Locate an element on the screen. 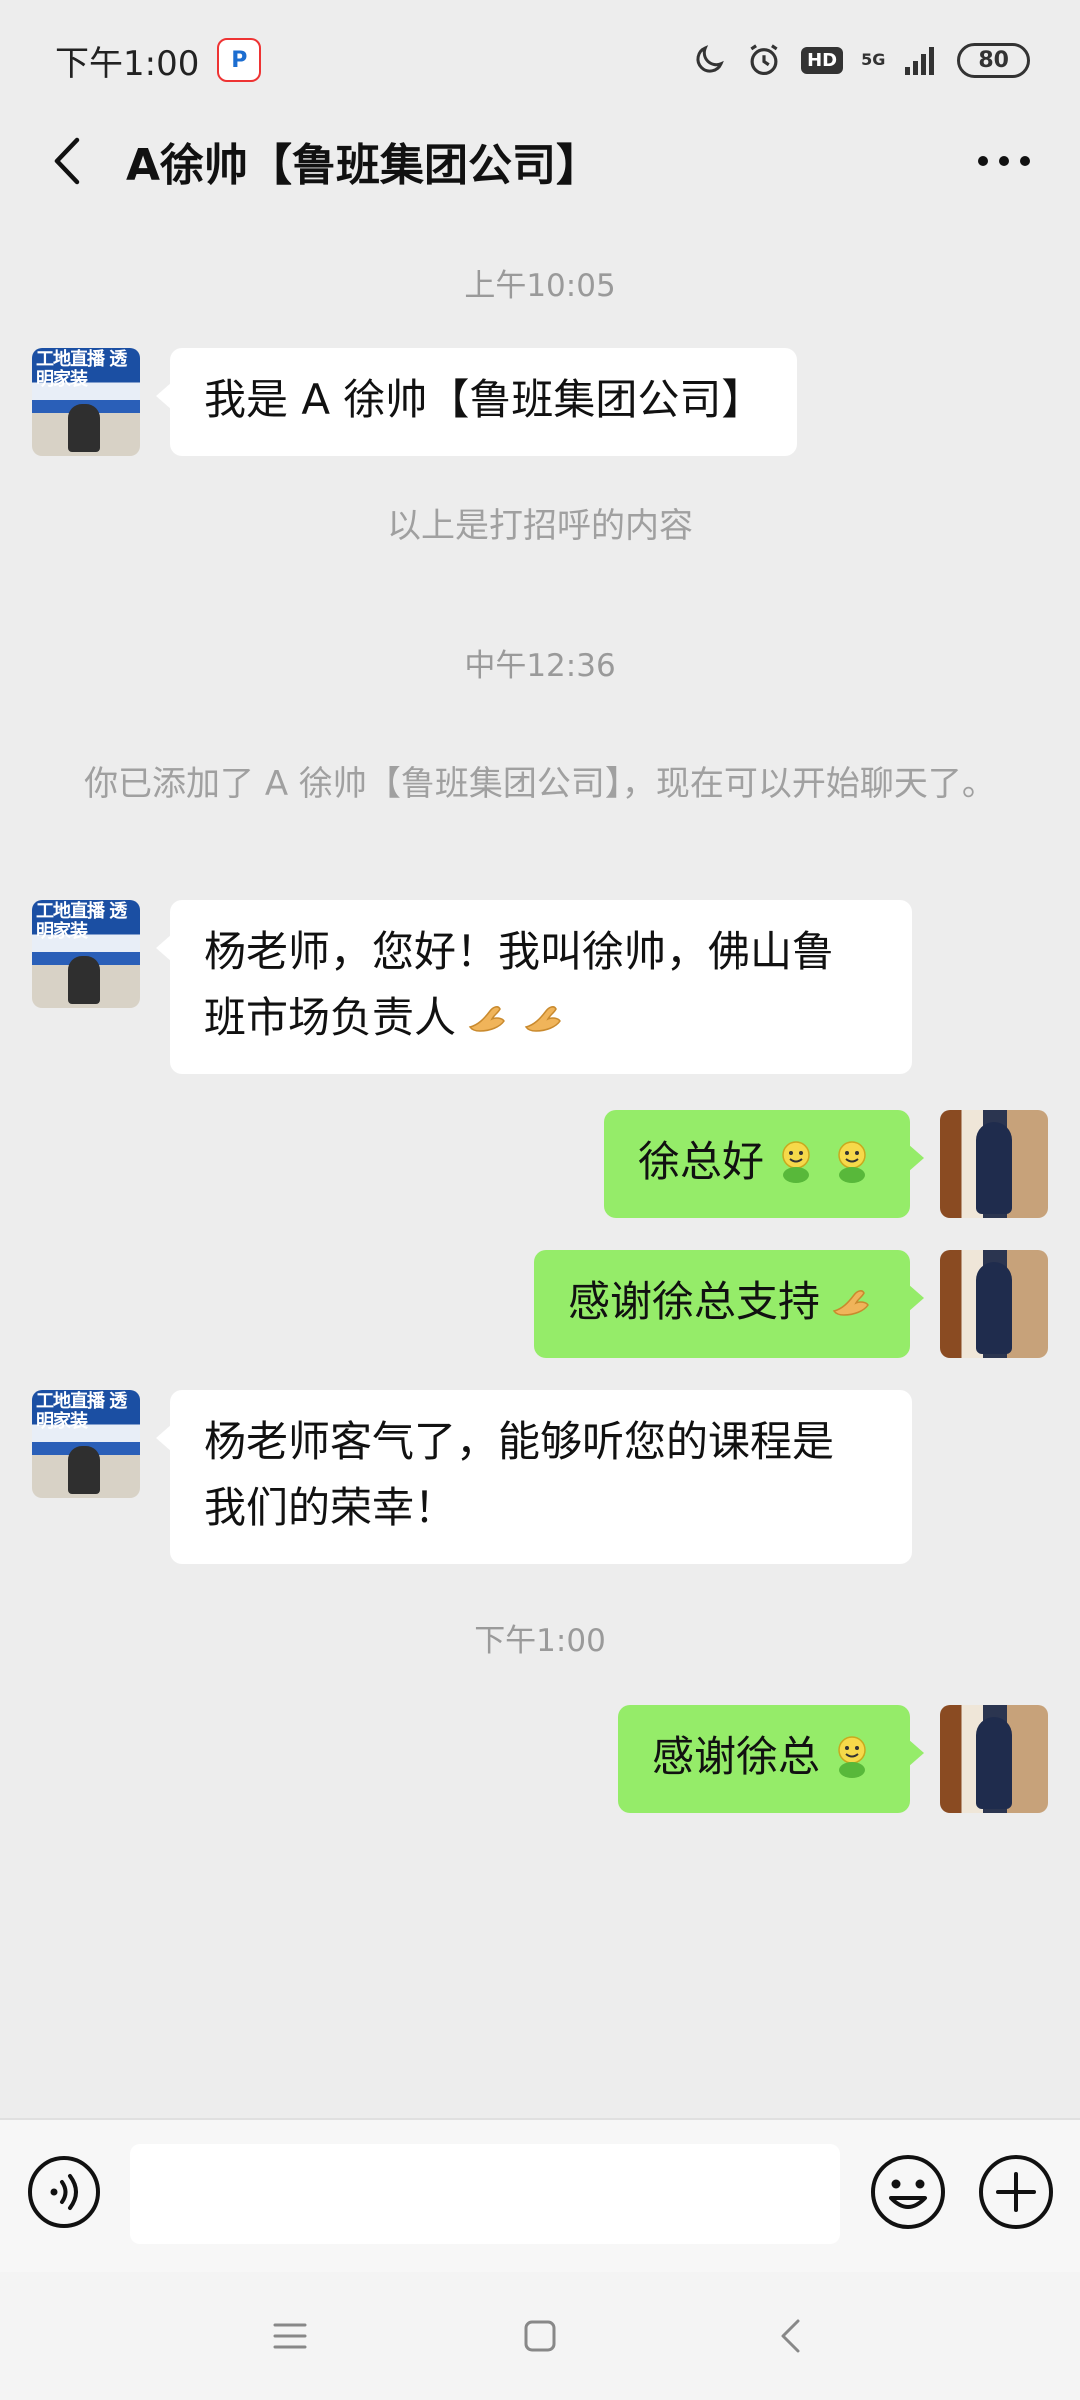 The image size is (1080, 2400). alarm-icon is located at coordinates (764, 60).